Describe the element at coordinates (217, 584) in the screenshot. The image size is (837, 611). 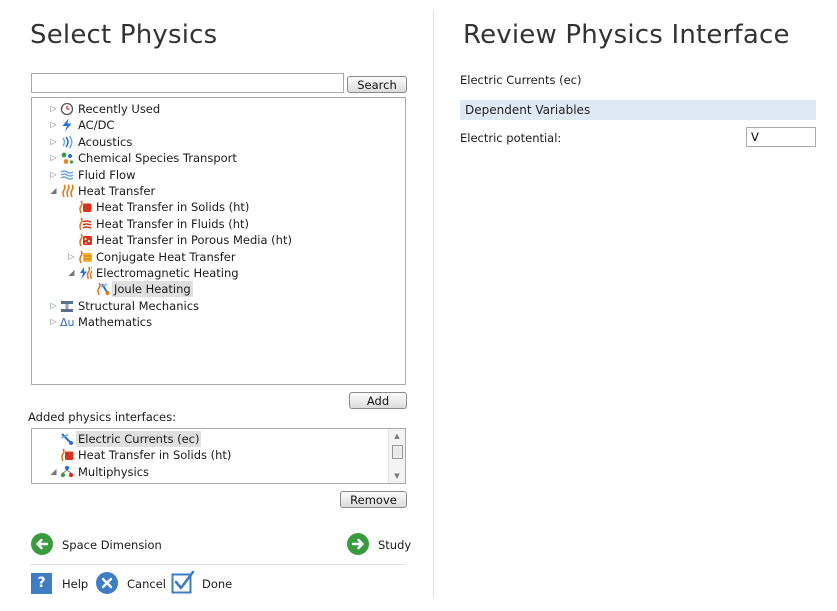
I see `done-button: Done` at that location.